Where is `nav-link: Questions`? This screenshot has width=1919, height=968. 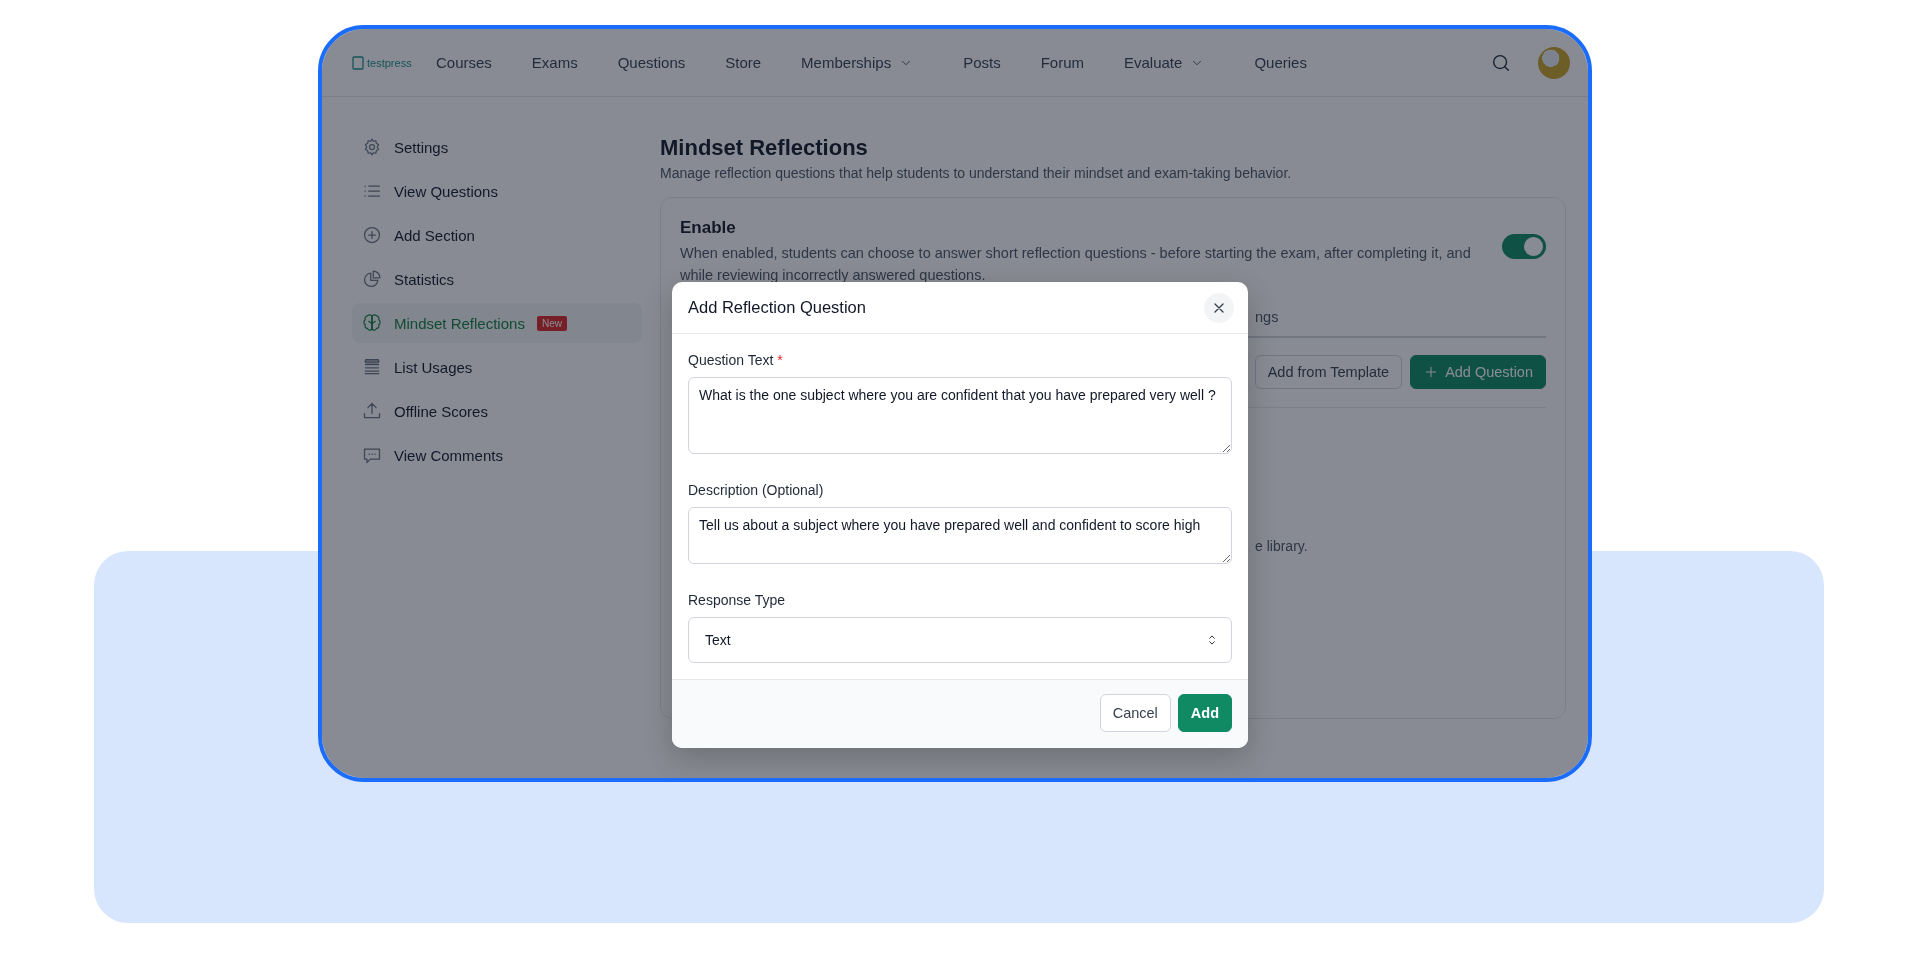 nav-link: Questions is located at coordinates (651, 62).